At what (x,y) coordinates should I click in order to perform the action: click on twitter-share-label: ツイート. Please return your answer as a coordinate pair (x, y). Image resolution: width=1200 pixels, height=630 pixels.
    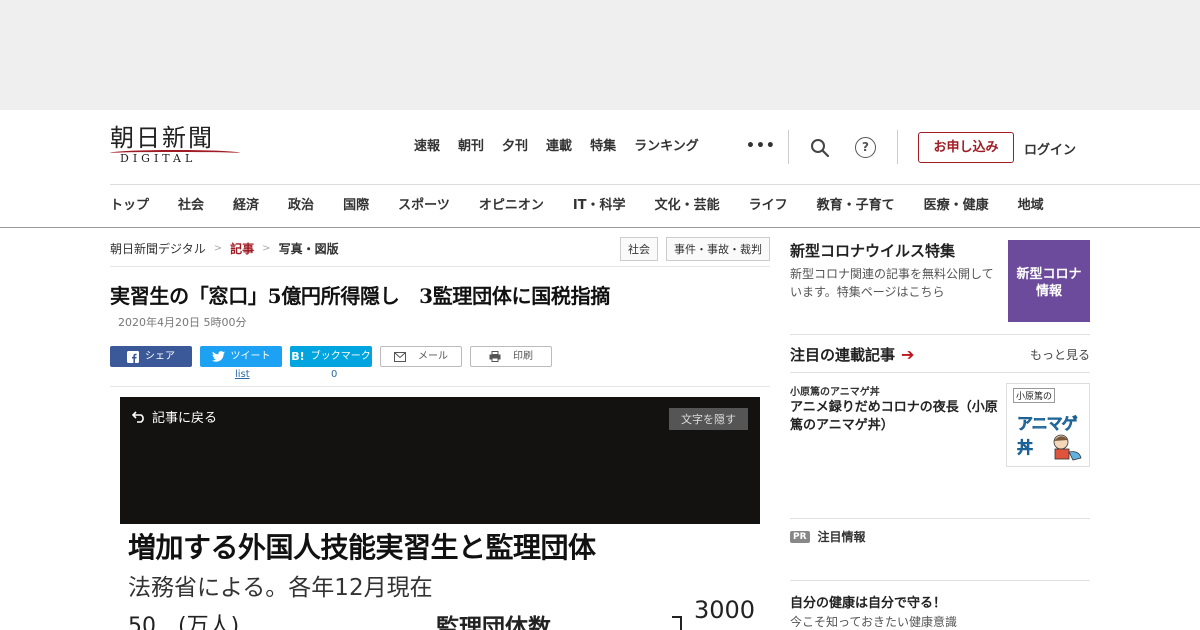
    Looking at the image, I should click on (250, 356).